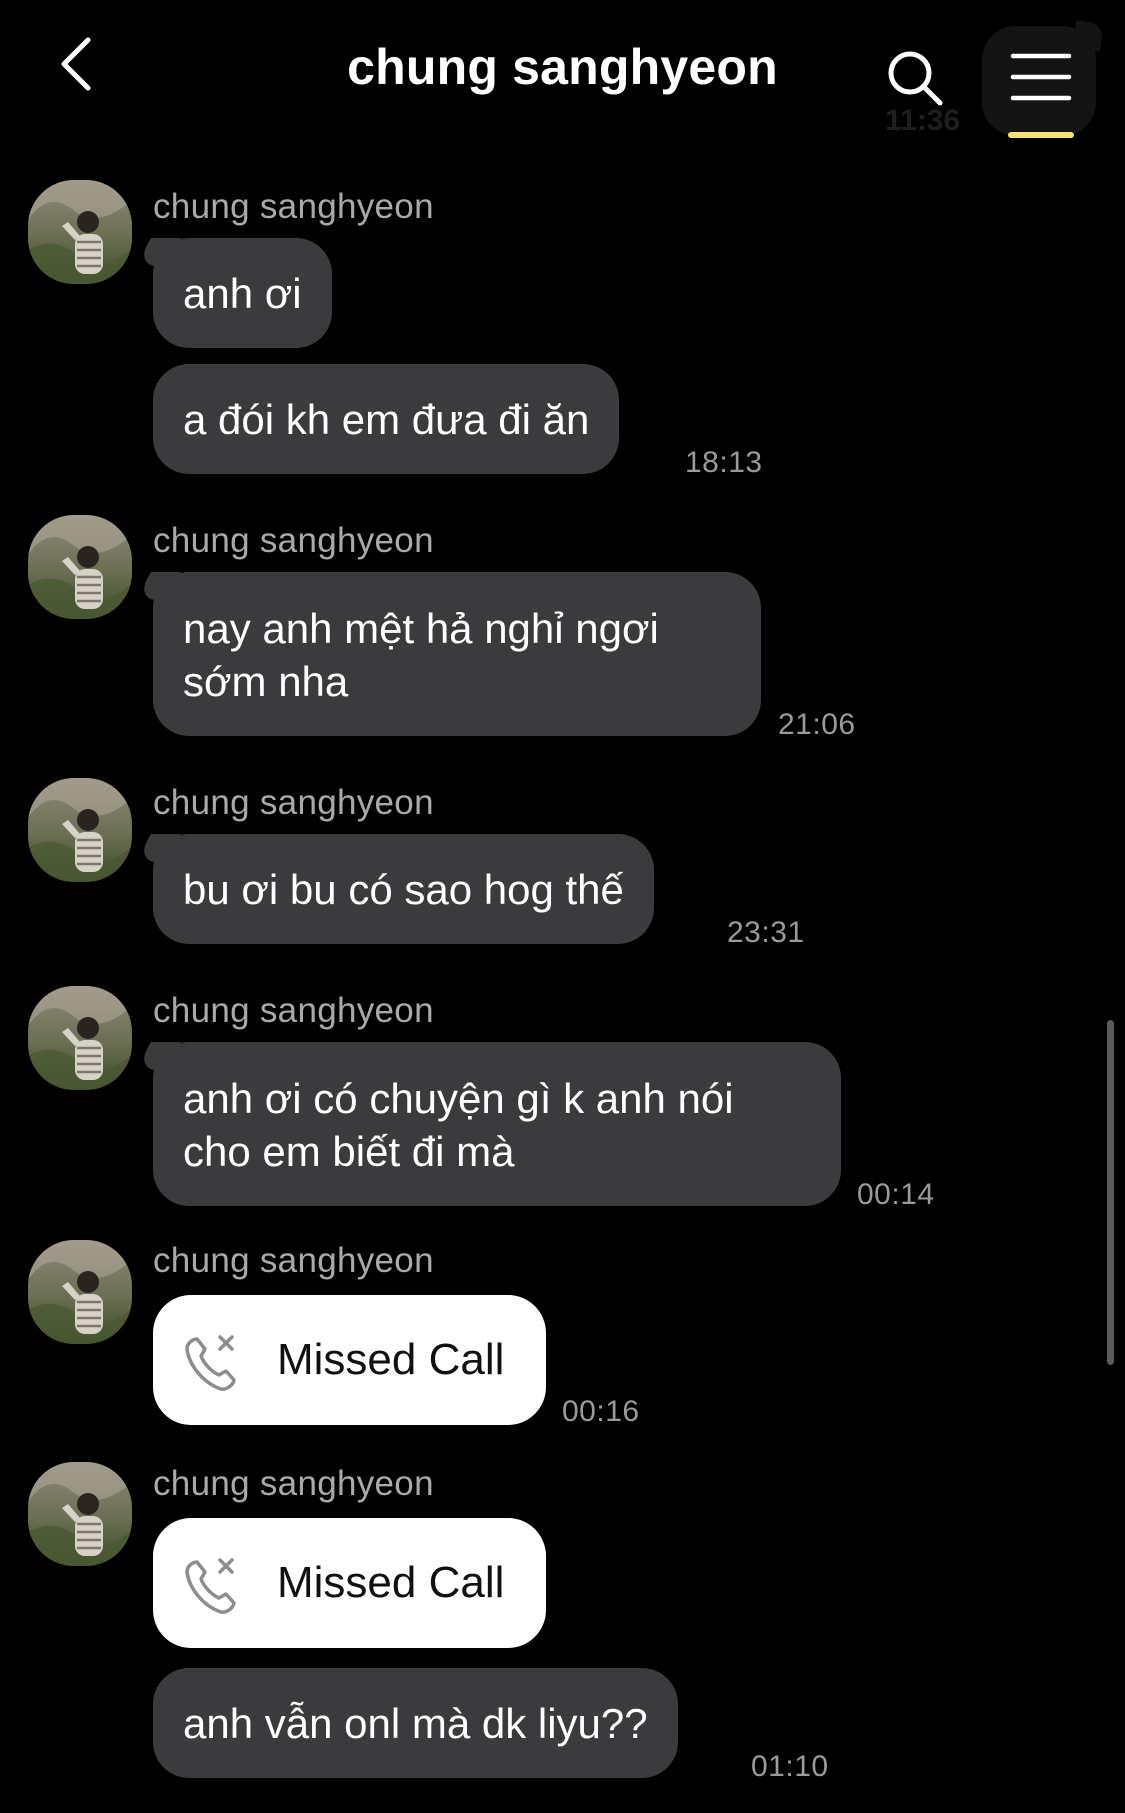 This screenshot has width=1125, height=1813. Describe the element at coordinates (1110, 1192) in the screenshot. I see `scrollbar` at that location.